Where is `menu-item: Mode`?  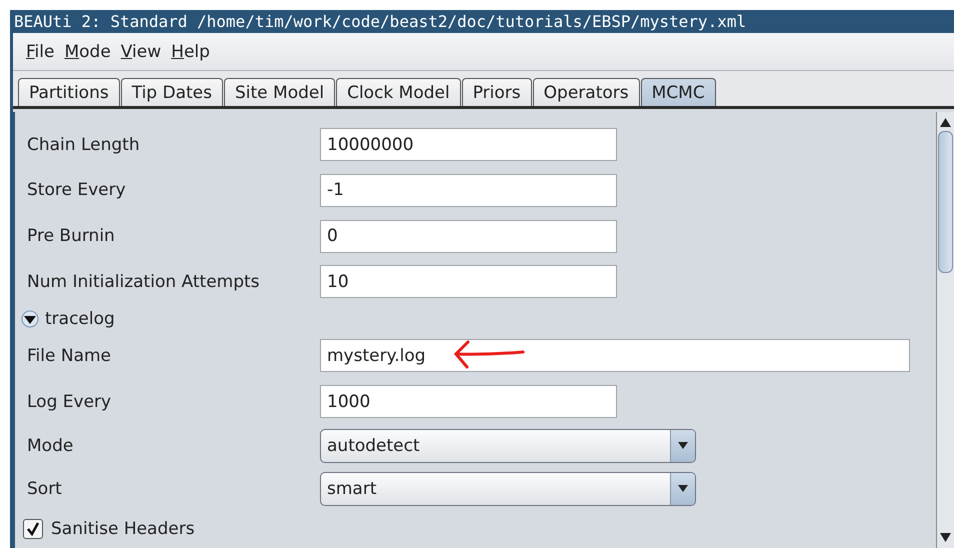 menu-item: Mode is located at coordinates (87, 52).